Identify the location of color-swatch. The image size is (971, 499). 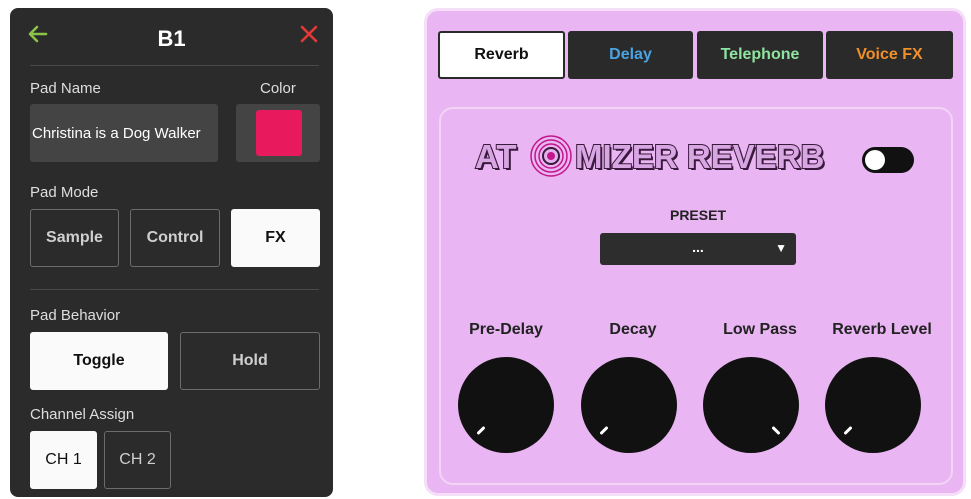
(279, 133).